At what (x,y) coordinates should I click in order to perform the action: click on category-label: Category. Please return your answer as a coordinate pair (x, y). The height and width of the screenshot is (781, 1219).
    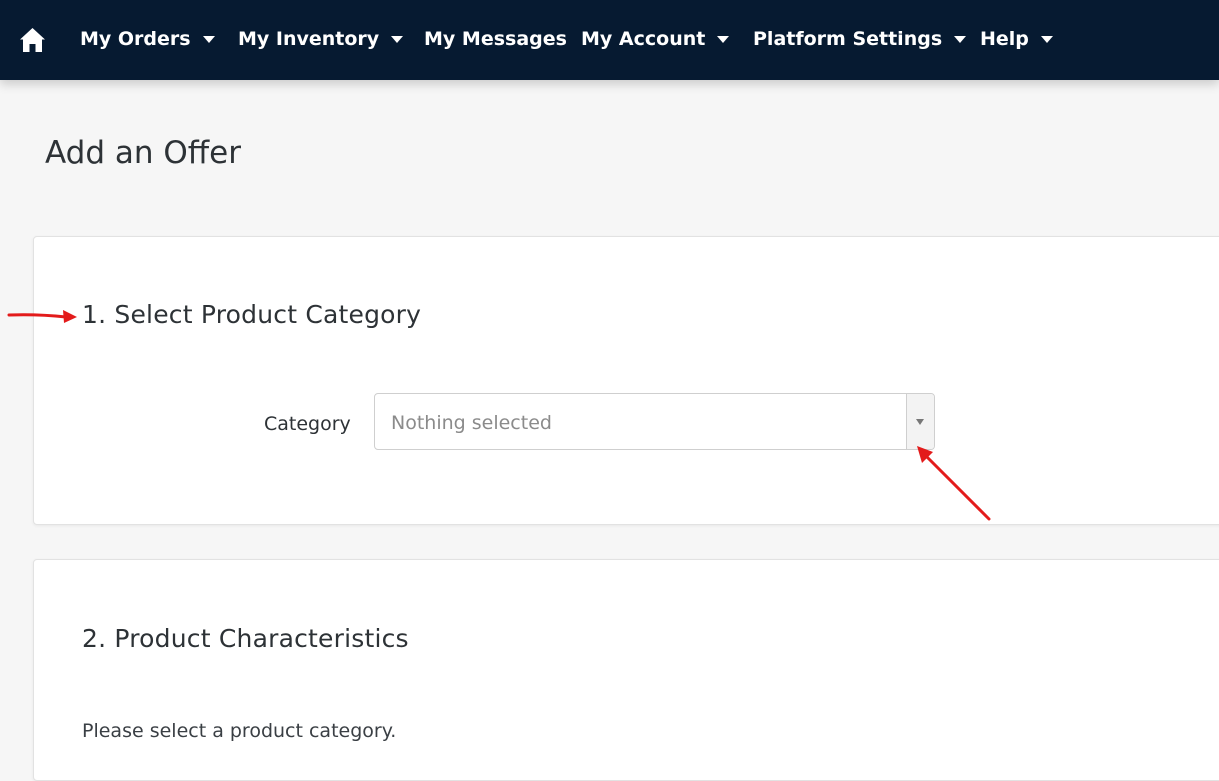
    Looking at the image, I should click on (307, 424).